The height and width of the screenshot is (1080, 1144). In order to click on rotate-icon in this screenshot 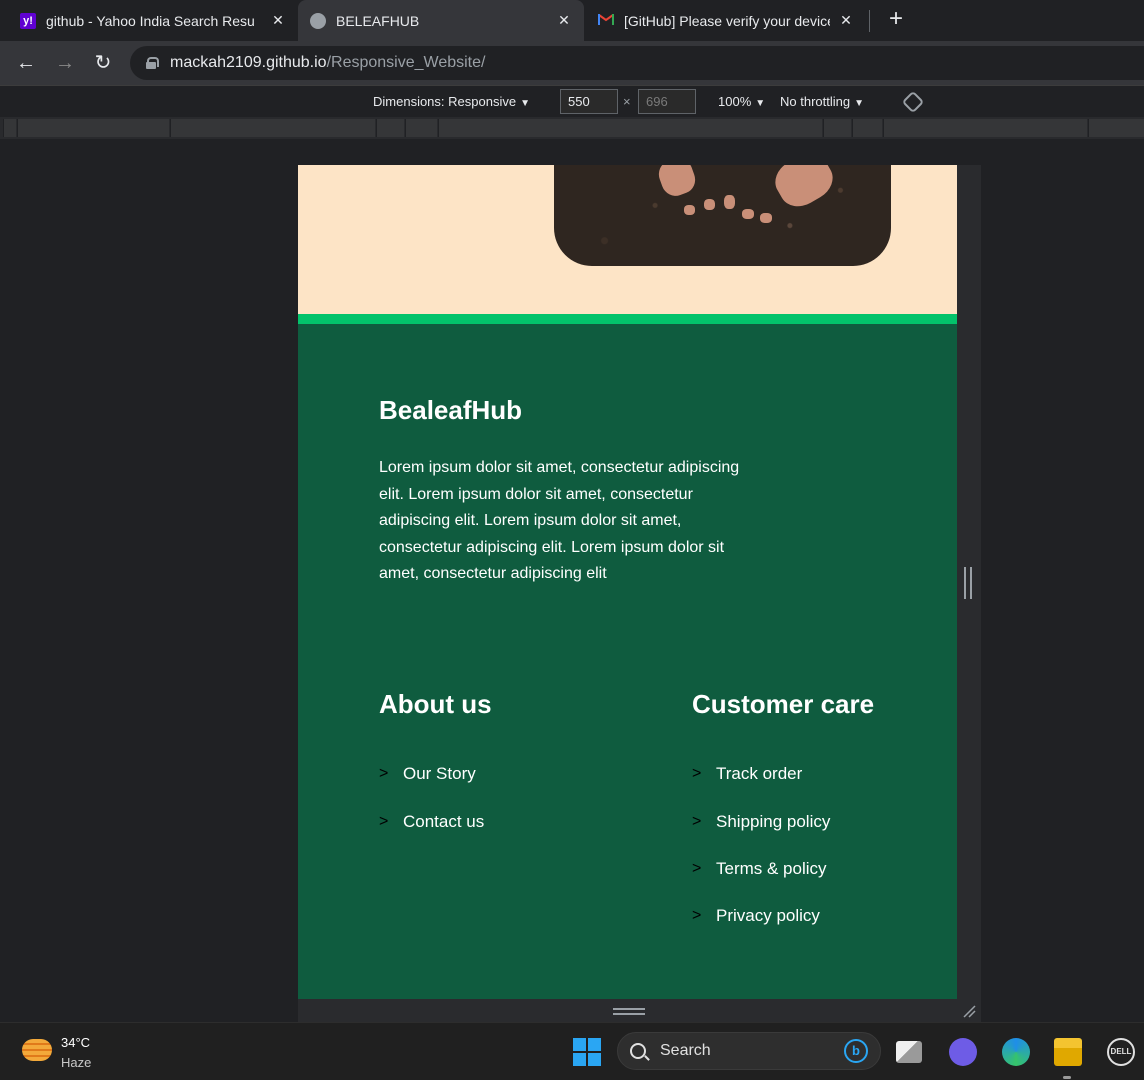, I will do `click(913, 102)`.